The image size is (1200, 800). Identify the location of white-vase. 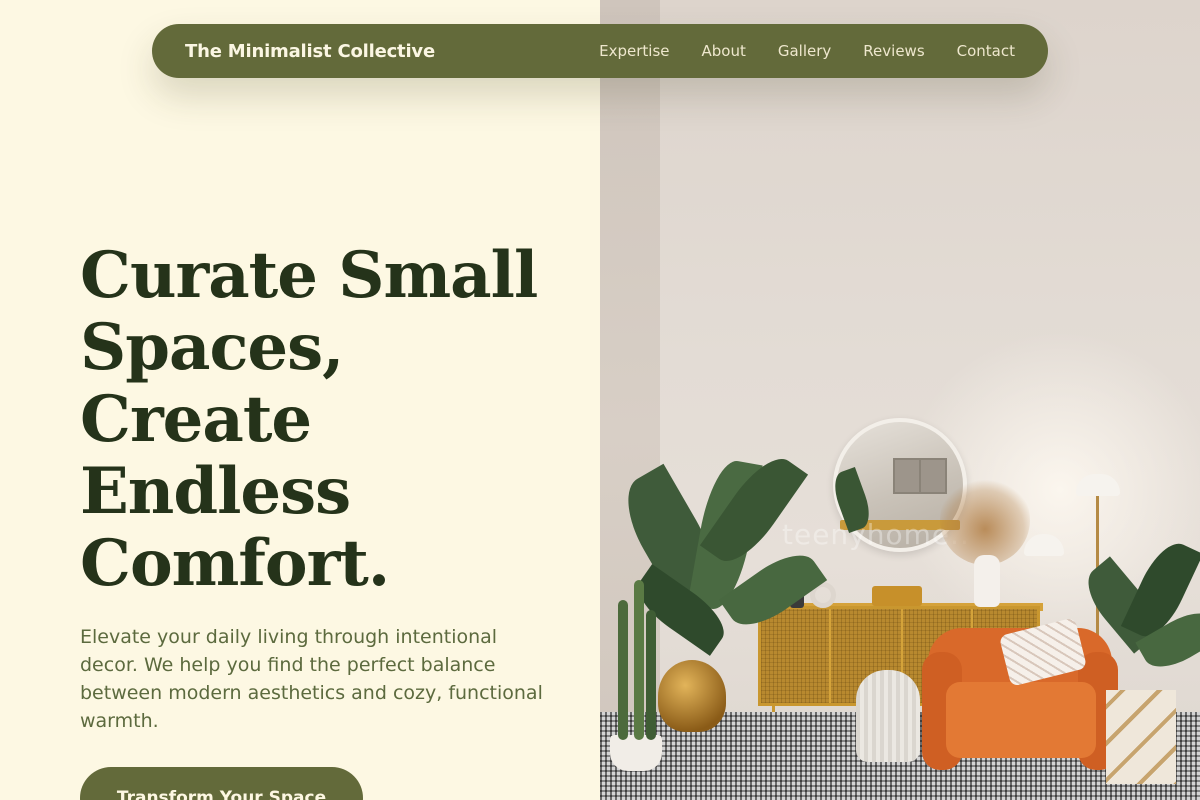
(987, 581).